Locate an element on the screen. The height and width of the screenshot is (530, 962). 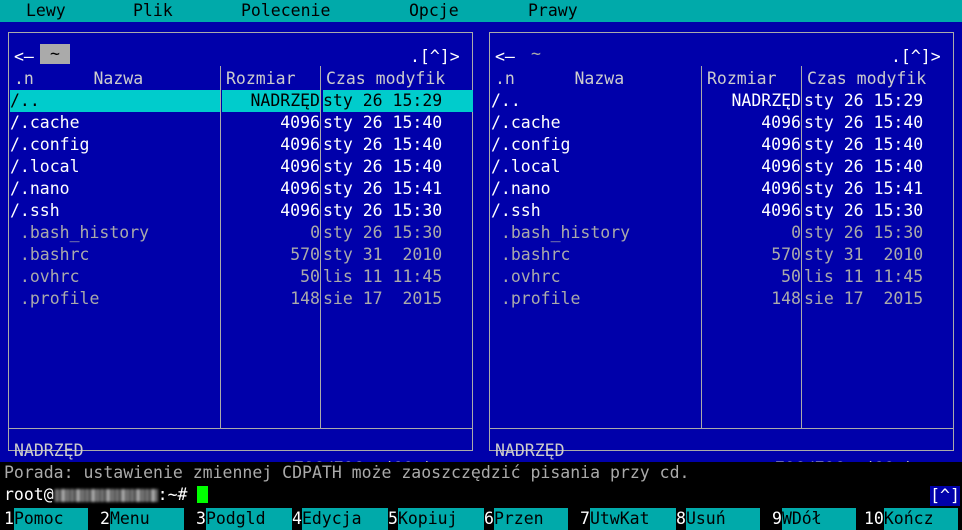
function-key-number: 2 is located at coordinates (105, 518).